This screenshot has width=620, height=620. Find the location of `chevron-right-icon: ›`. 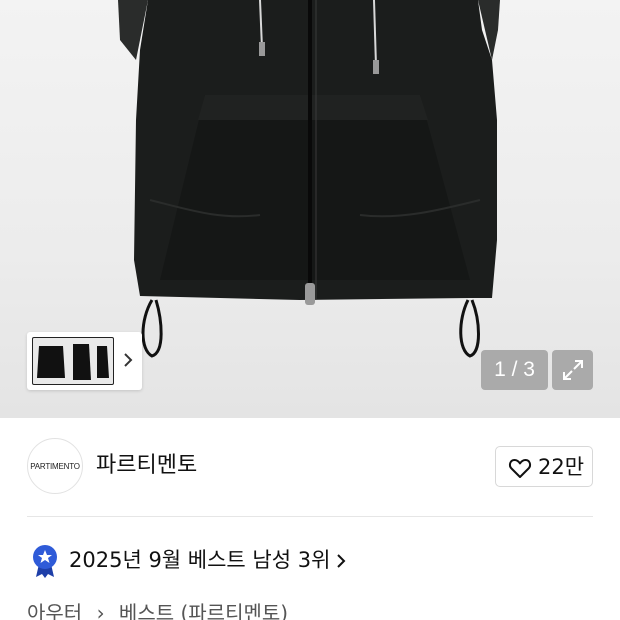

chevron-right-icon: › is located at coordinates (100, 610).